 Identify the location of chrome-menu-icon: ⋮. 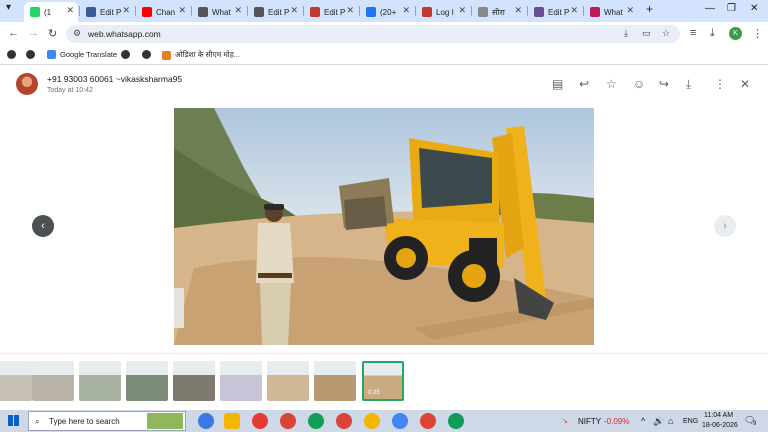
(757, 33).